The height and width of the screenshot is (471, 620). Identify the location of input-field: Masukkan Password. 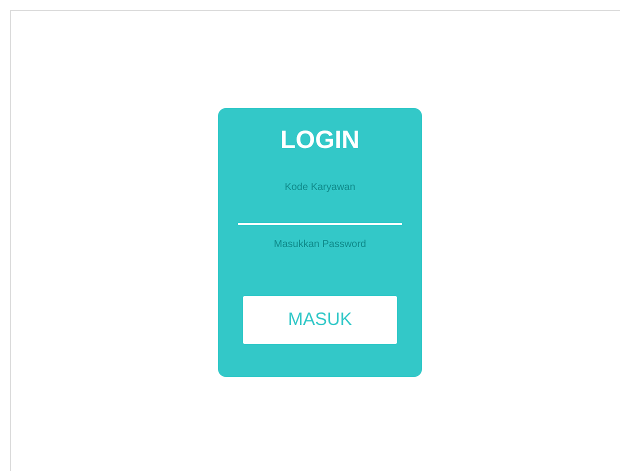
(320, 244).